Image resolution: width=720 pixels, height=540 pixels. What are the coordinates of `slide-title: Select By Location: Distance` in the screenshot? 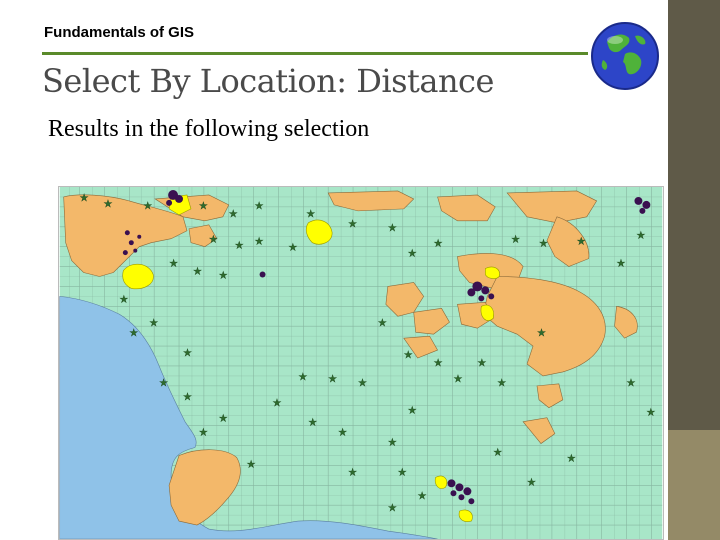 It's located at (268, 81).